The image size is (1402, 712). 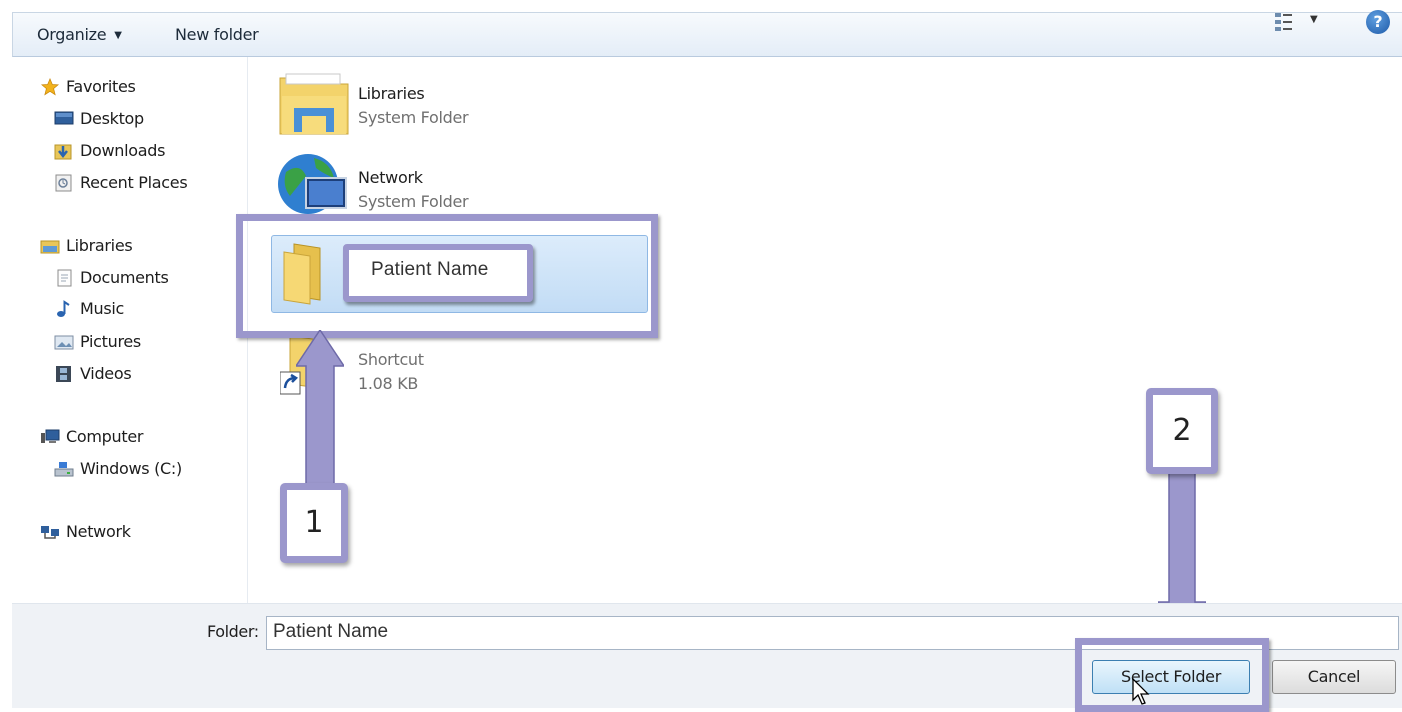 I want to click on nav-libraries: Libraries, so click(x=86, y=245).